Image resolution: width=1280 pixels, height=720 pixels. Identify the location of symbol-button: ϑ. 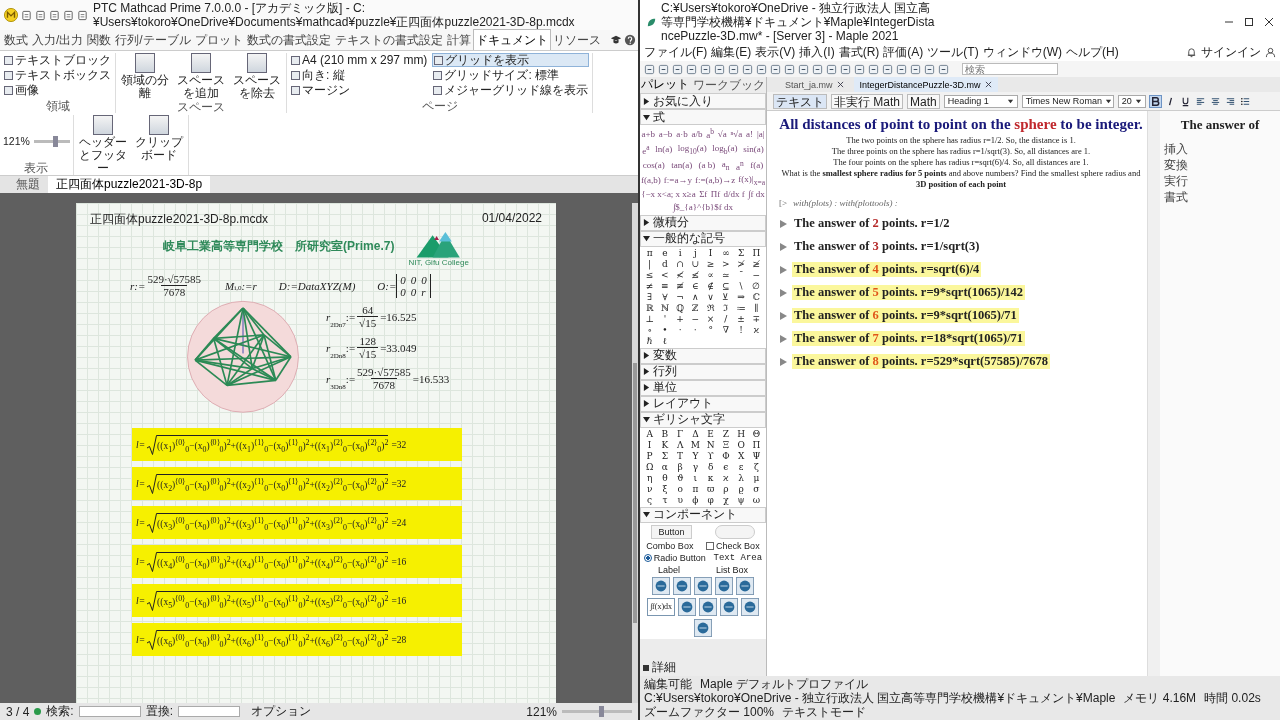
(680, 478).